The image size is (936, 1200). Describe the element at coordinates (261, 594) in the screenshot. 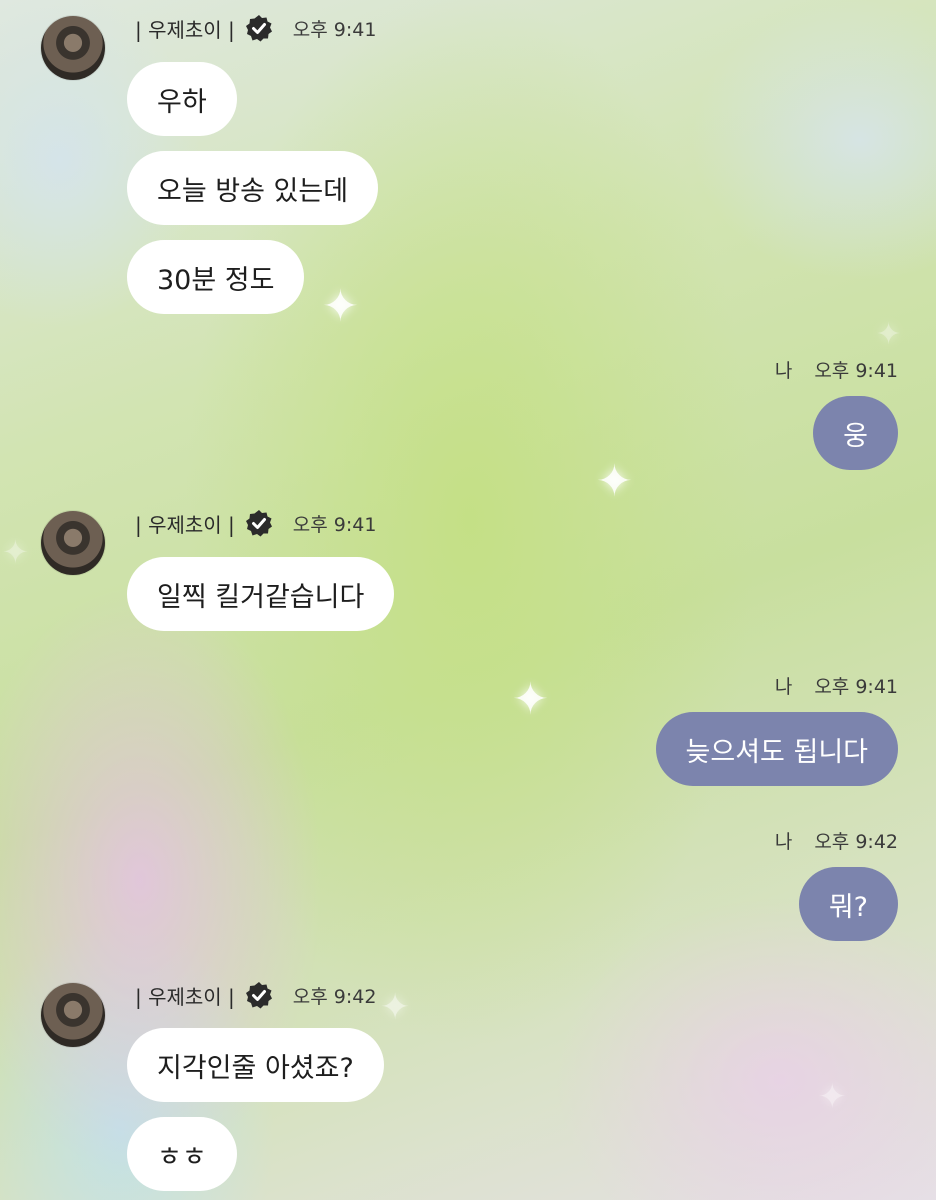

I see `incoming-message-bubble: 일찍 킬거같습니다` at that location.